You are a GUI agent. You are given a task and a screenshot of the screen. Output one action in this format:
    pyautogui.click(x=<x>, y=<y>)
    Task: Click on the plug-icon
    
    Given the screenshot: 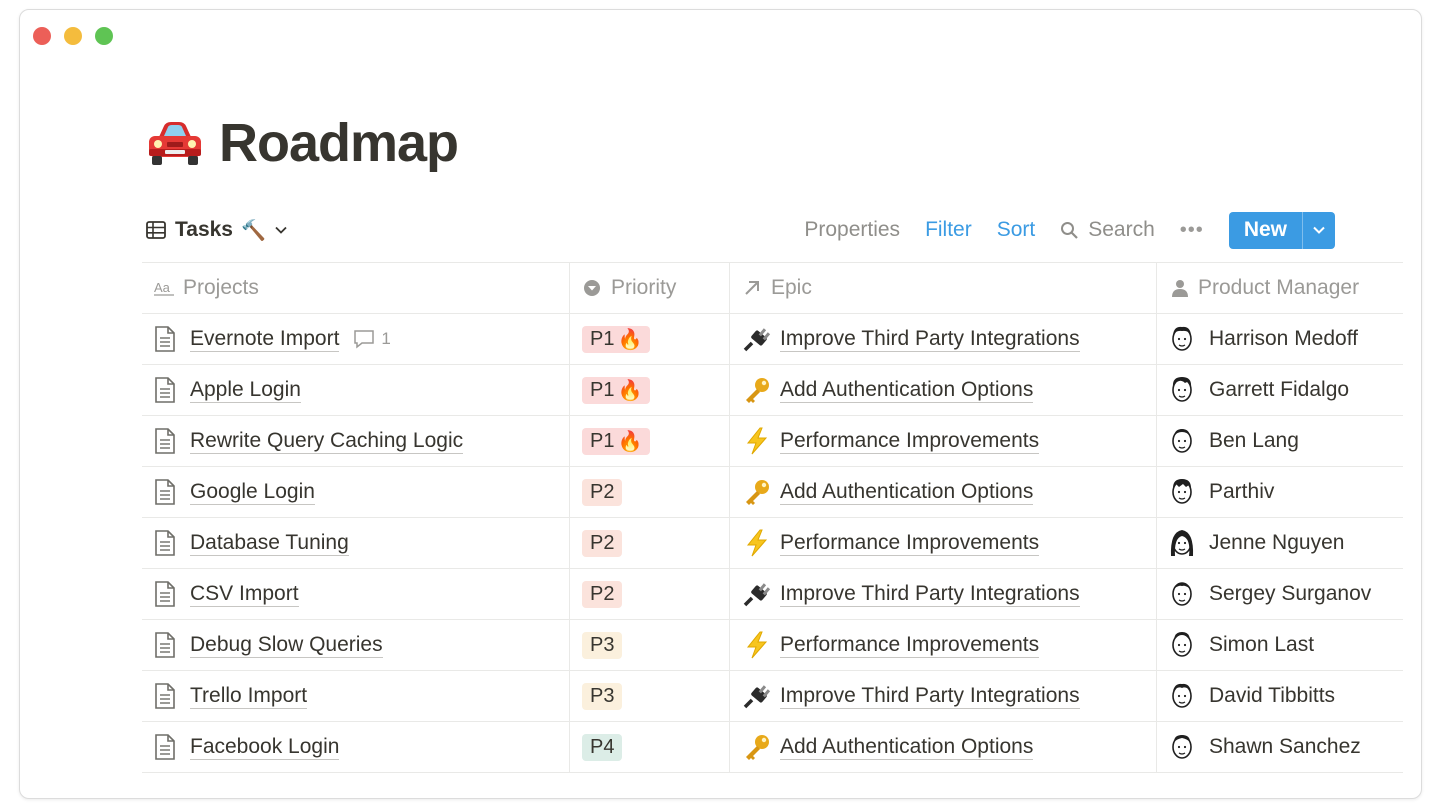 What is the action you would take?
    pyautogui.click(x=757, y=696)
    